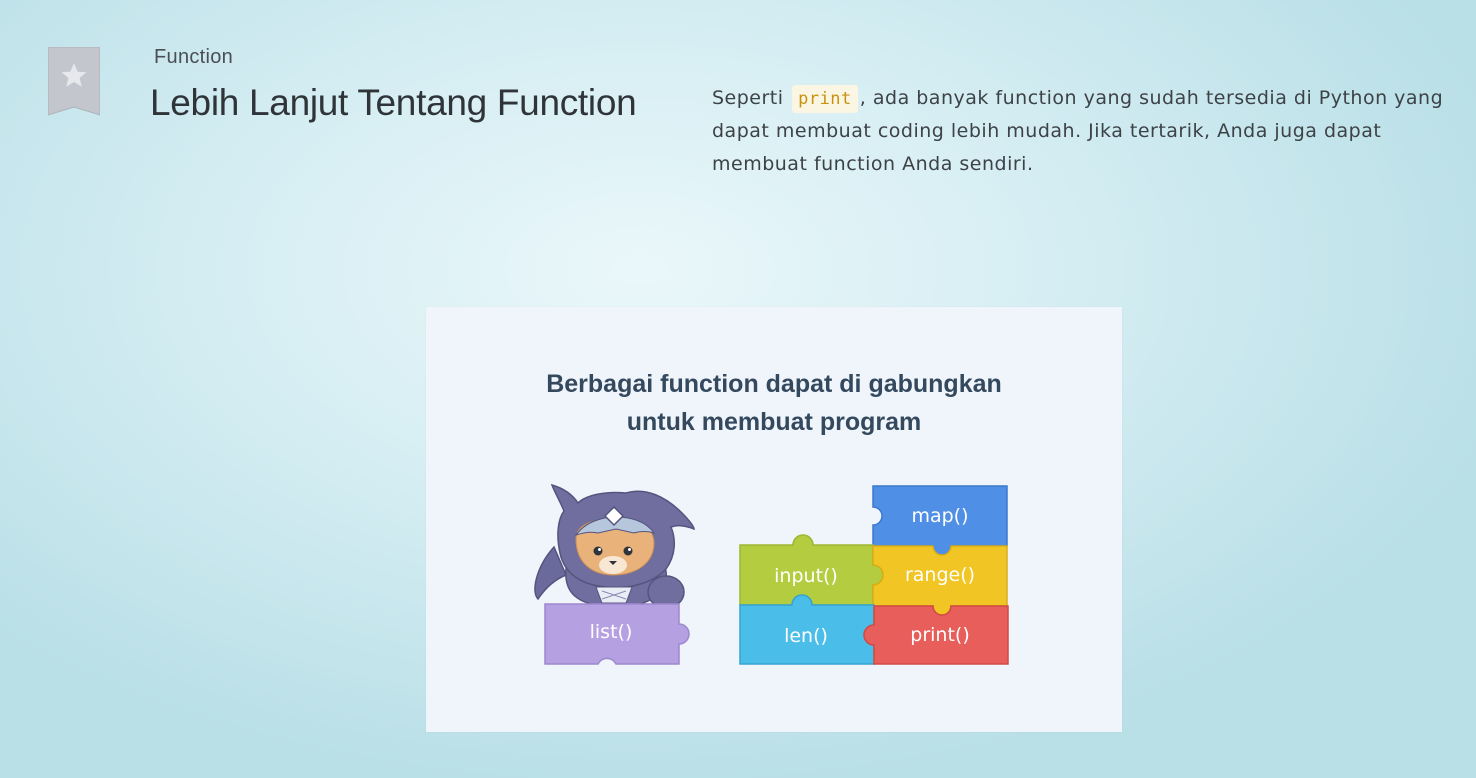 This screenshot has height=778, width=1476. I want to click on ninja-character, so click(614, 546).